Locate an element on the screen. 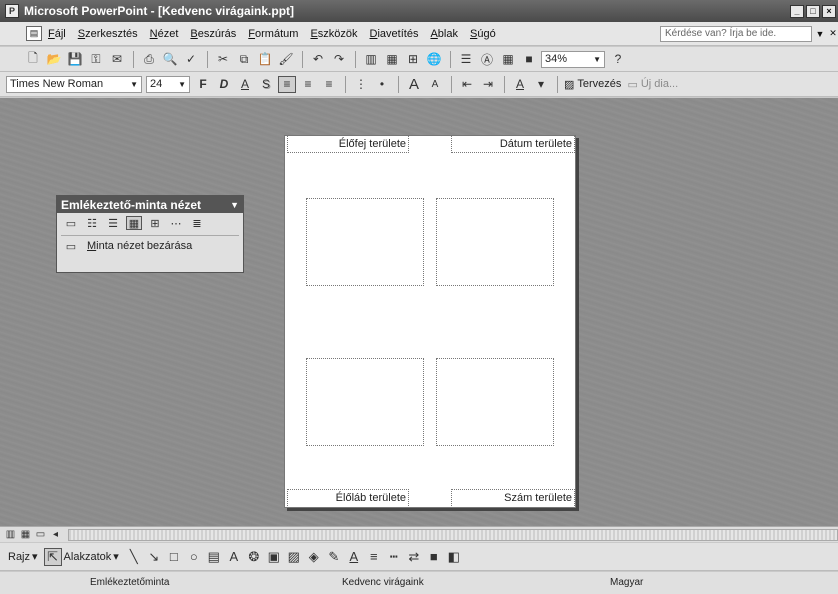 The height and width of the screenshot is (594, 838). format-painter-icon: 🖌 is located at coordinates (286, 59).